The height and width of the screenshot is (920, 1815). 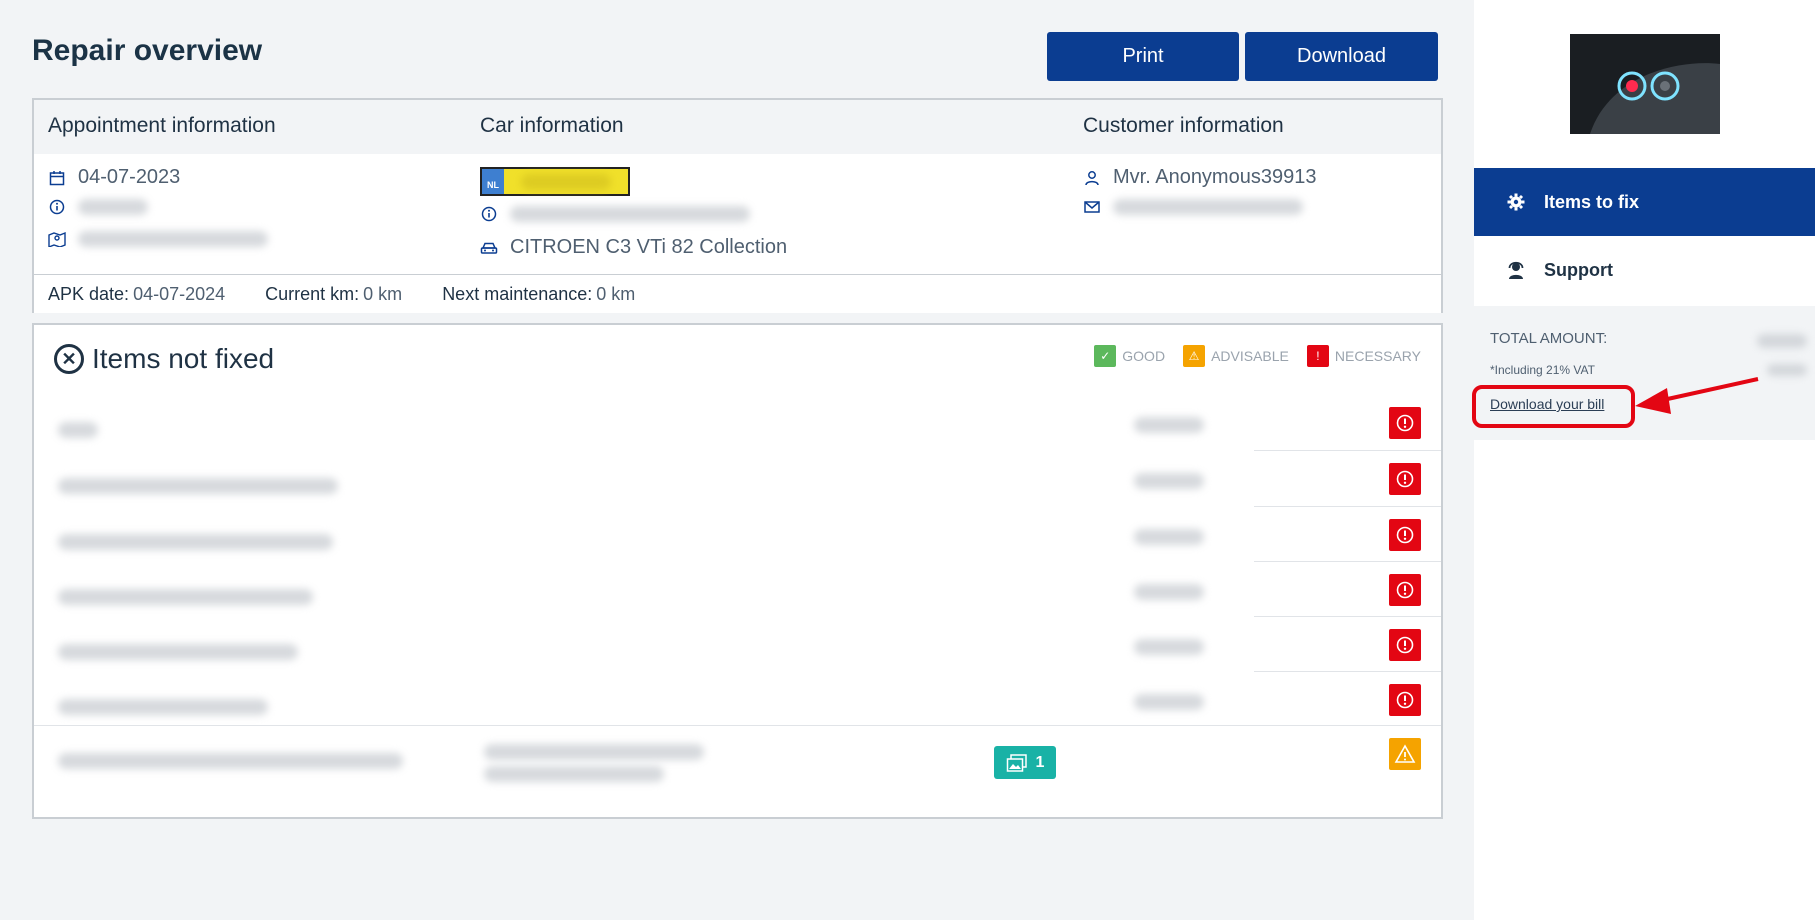 What do you see at coordinates (1516, 202) in the screenshot?
I see `gear-icon` at bounding box center [1516, 202].